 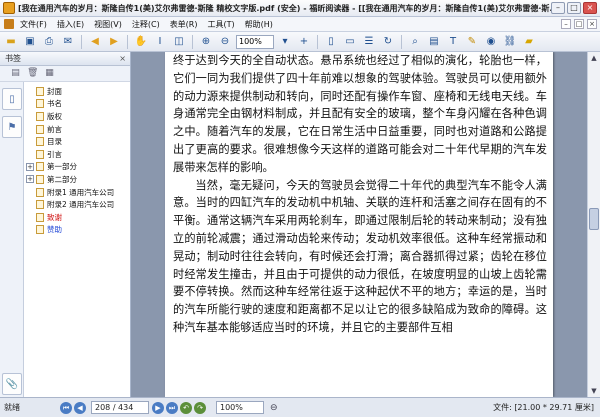 What do you see at coordinates (453, 41) in the screenshot?
I see `typewriter-icon: T` at bounding box center [453, 41].